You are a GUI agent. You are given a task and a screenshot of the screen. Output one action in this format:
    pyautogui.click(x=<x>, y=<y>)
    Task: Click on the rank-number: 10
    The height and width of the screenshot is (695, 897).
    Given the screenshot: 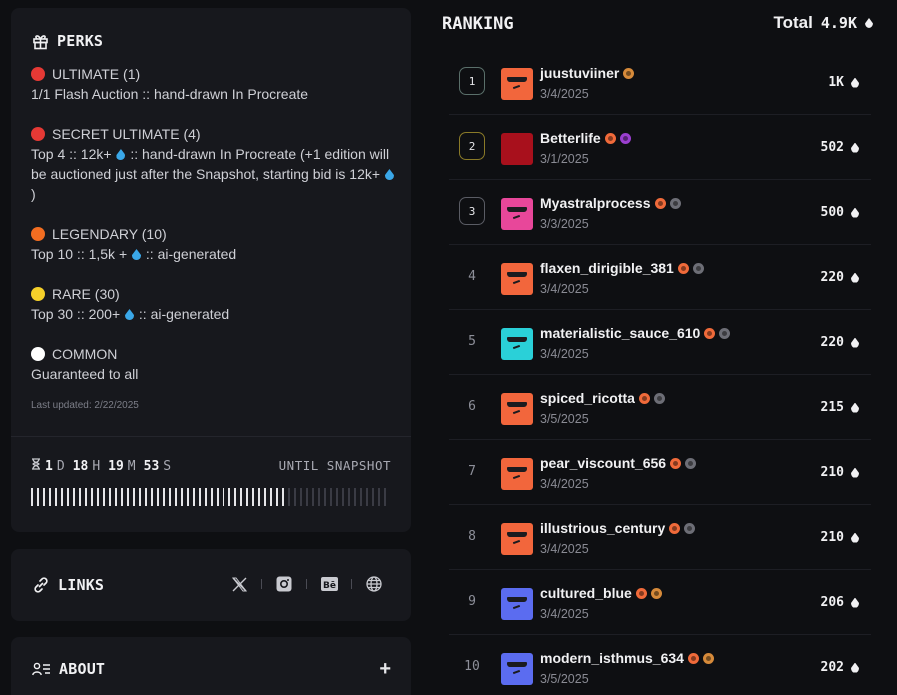 What is the action you would take?
    pyautogui.click(x=472, y=666)
    